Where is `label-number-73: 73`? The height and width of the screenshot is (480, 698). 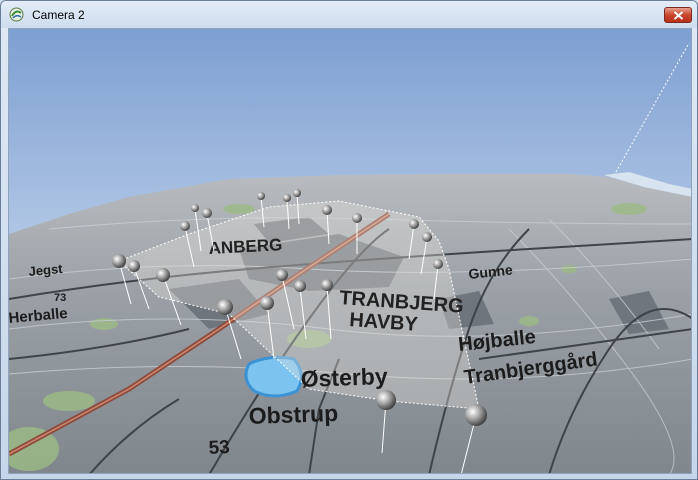
label-number-73: 73 is located at coordinates (60, 298).